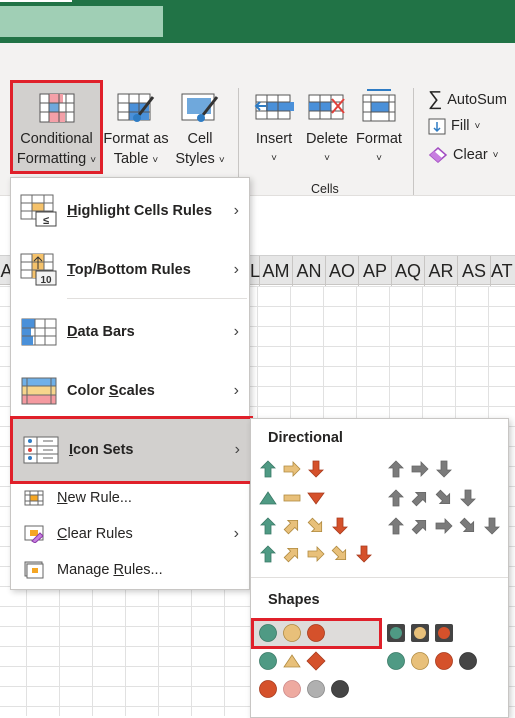 The height and width of the screenshot is (718, 515). Describe the element at coordinates (438, 155) in the screenshot. I see `eraser-icon` at that location.